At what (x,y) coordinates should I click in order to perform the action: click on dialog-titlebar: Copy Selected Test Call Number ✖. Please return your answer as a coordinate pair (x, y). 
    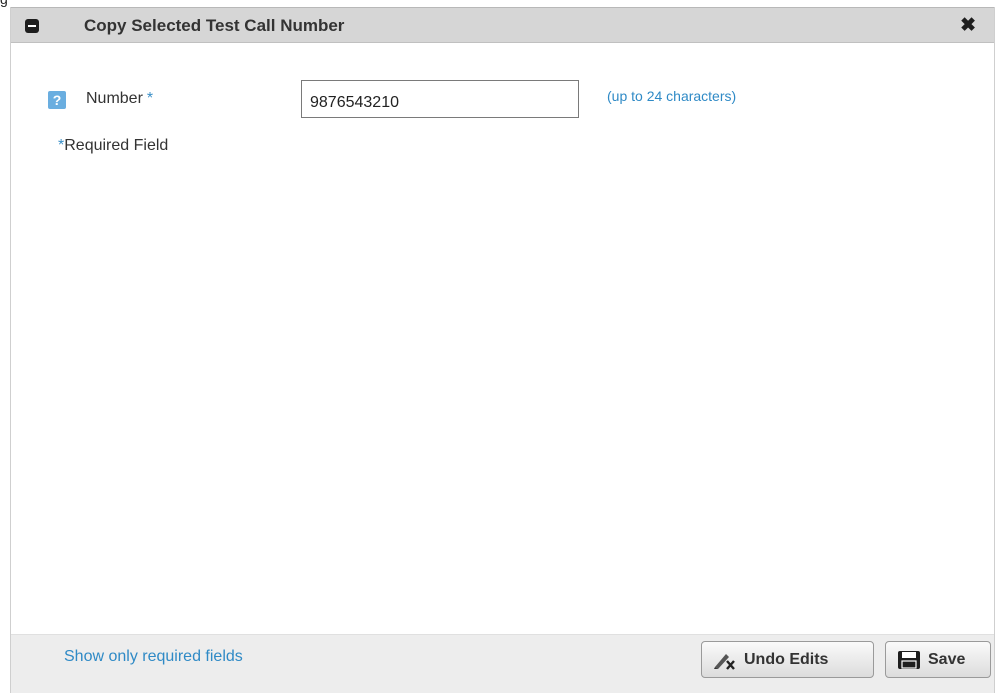
    Looking at the image, I should click on (502, 25).